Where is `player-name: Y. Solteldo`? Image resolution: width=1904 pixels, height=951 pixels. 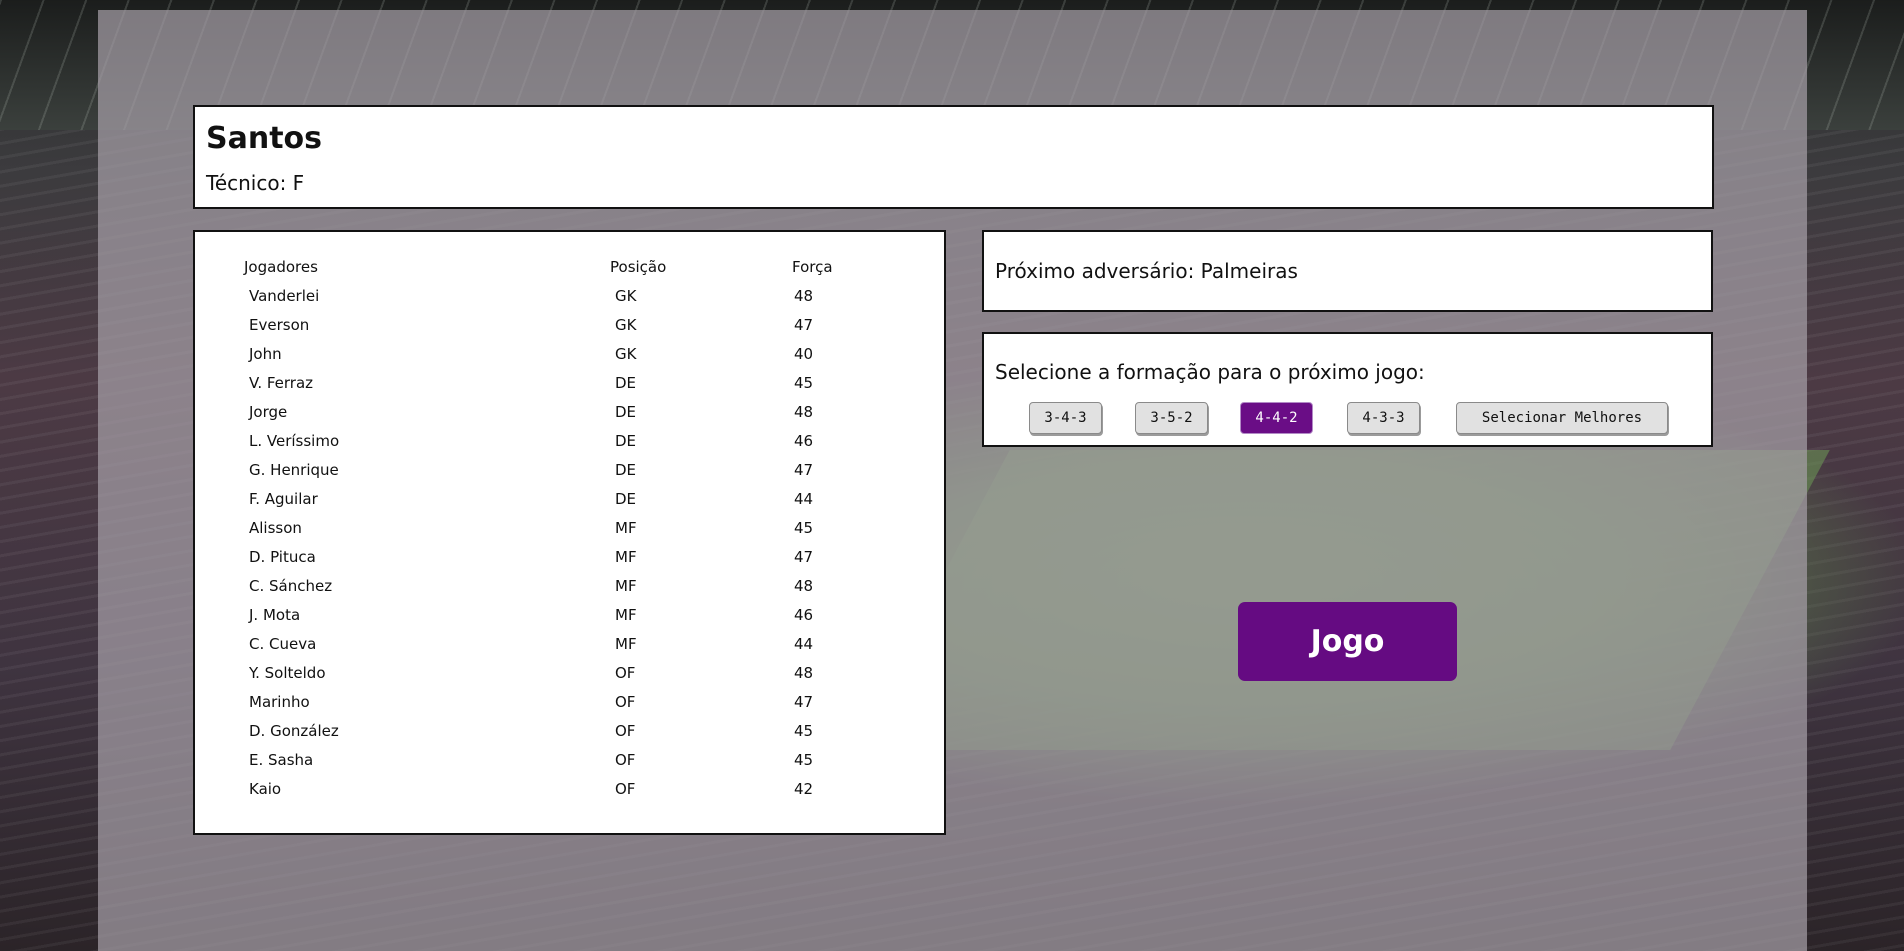
player-name: Y. Solteldo is located at coordinates (287, 673).